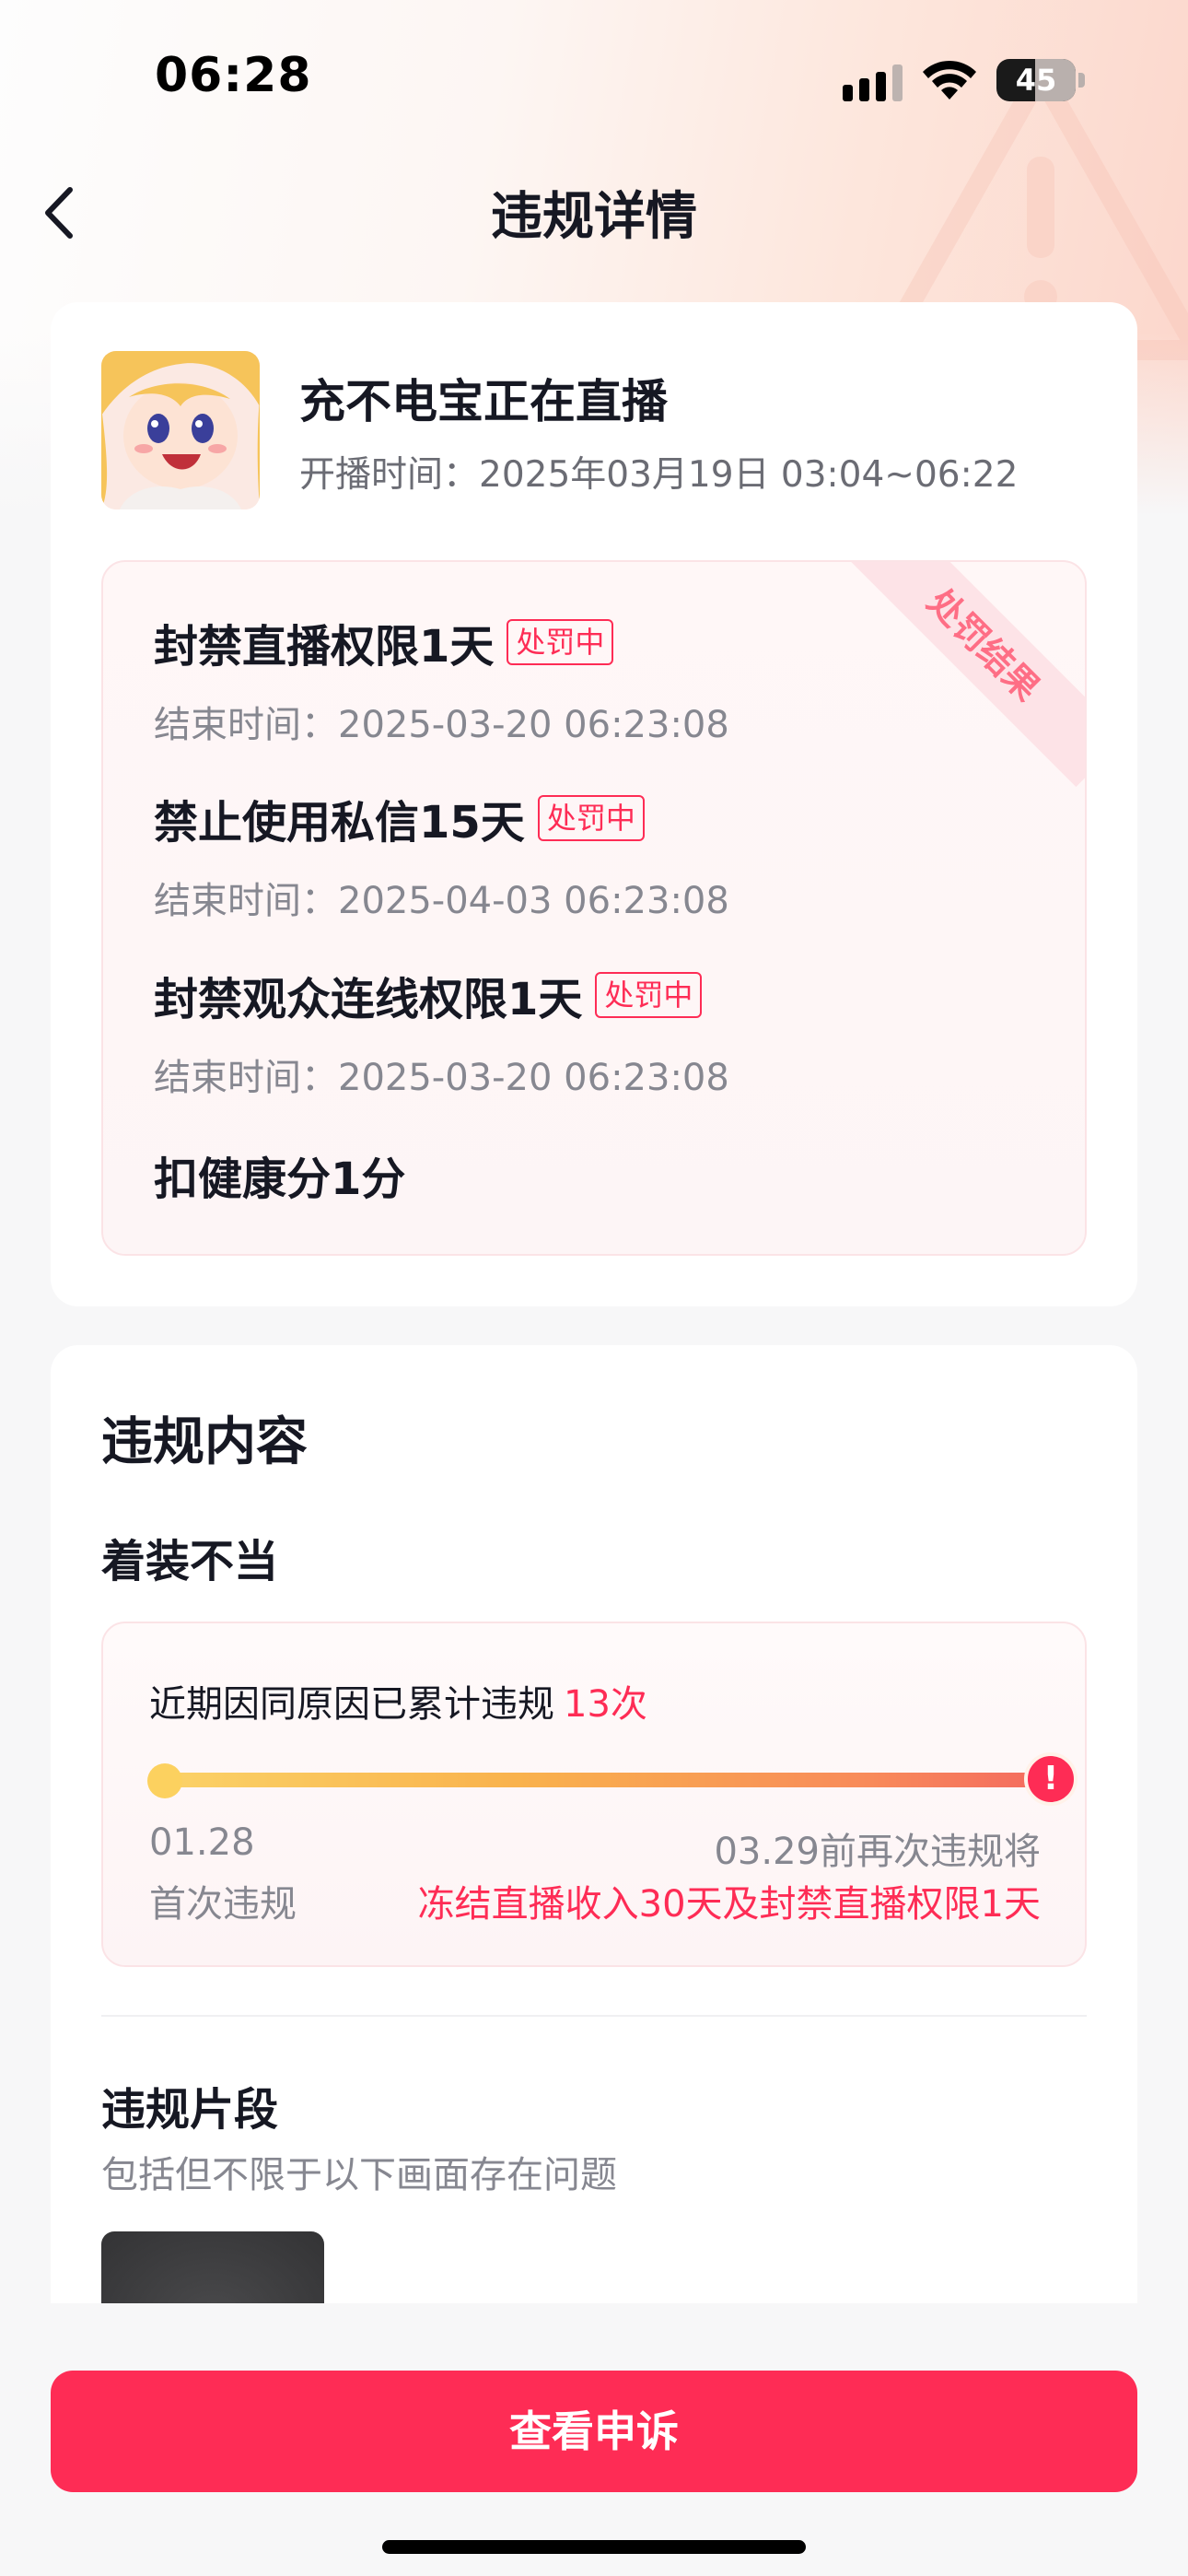 The width and height of the screenshot is (1188, 2576). I want to click on penalty-item: 封禁观众连线权限1天 处罚中 结束时间：2025-03-20 06:23:08, so click(441, 1032).